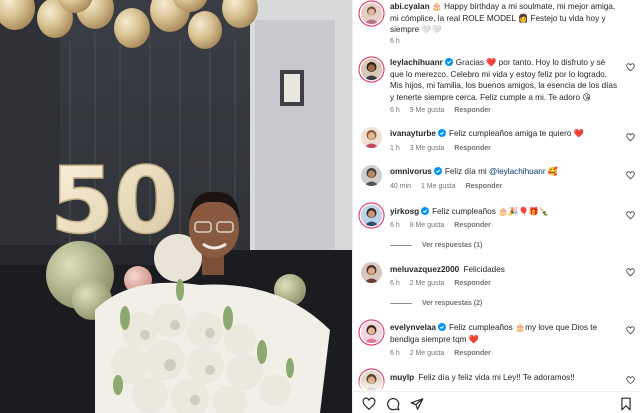 The height and width of the screenshot is (413, 640). What do you see at coordinates (413, 327) in the screenshot?
I see `comment-username: evelynvelaa` at bounding box center [413, 327].